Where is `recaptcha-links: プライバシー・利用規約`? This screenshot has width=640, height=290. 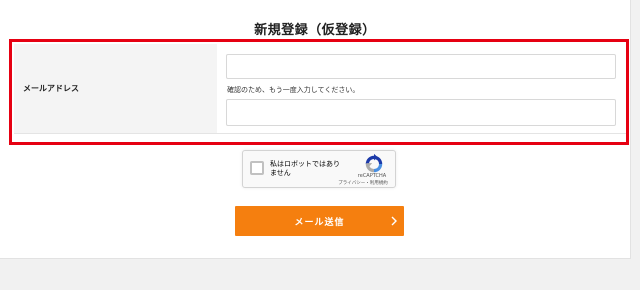 recaptcha-links: プライバシー・利用規約 is located at coordinates (363, 183).